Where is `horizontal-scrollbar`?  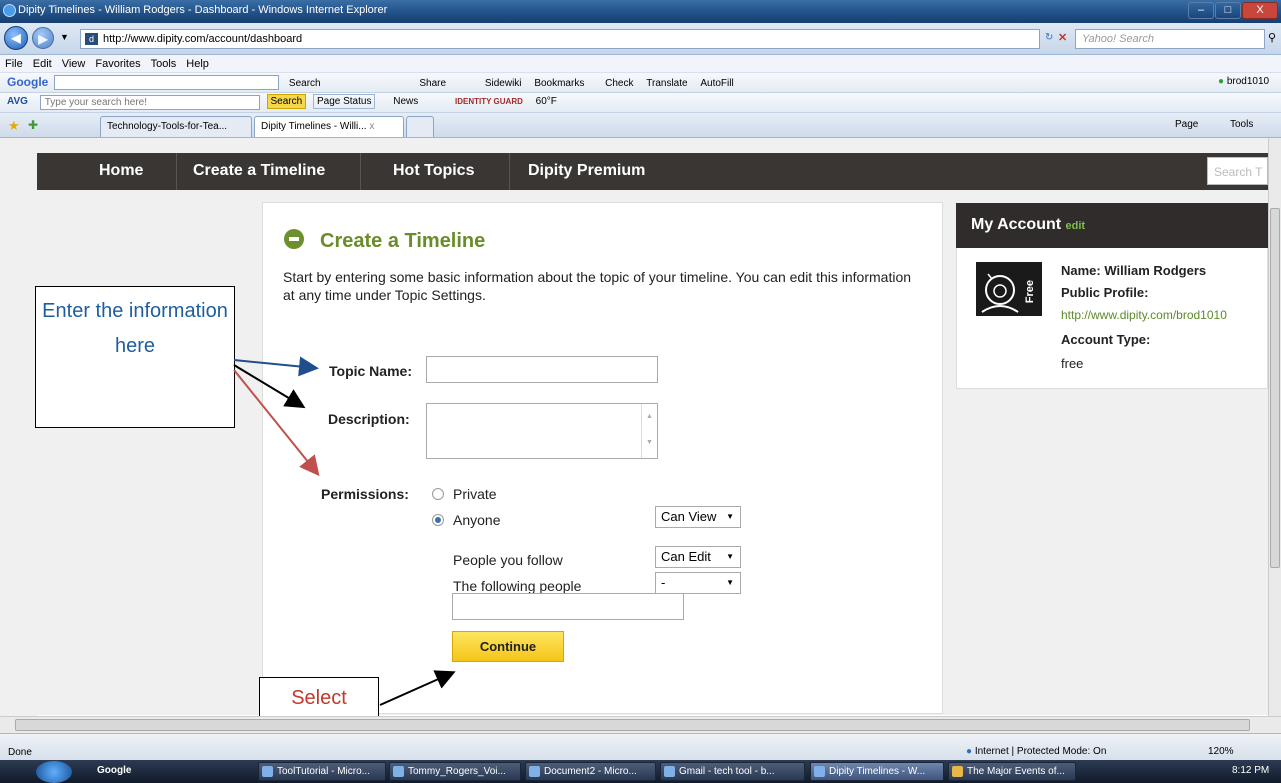
horizontal-scrollbar is located at coordinates (640, 724).